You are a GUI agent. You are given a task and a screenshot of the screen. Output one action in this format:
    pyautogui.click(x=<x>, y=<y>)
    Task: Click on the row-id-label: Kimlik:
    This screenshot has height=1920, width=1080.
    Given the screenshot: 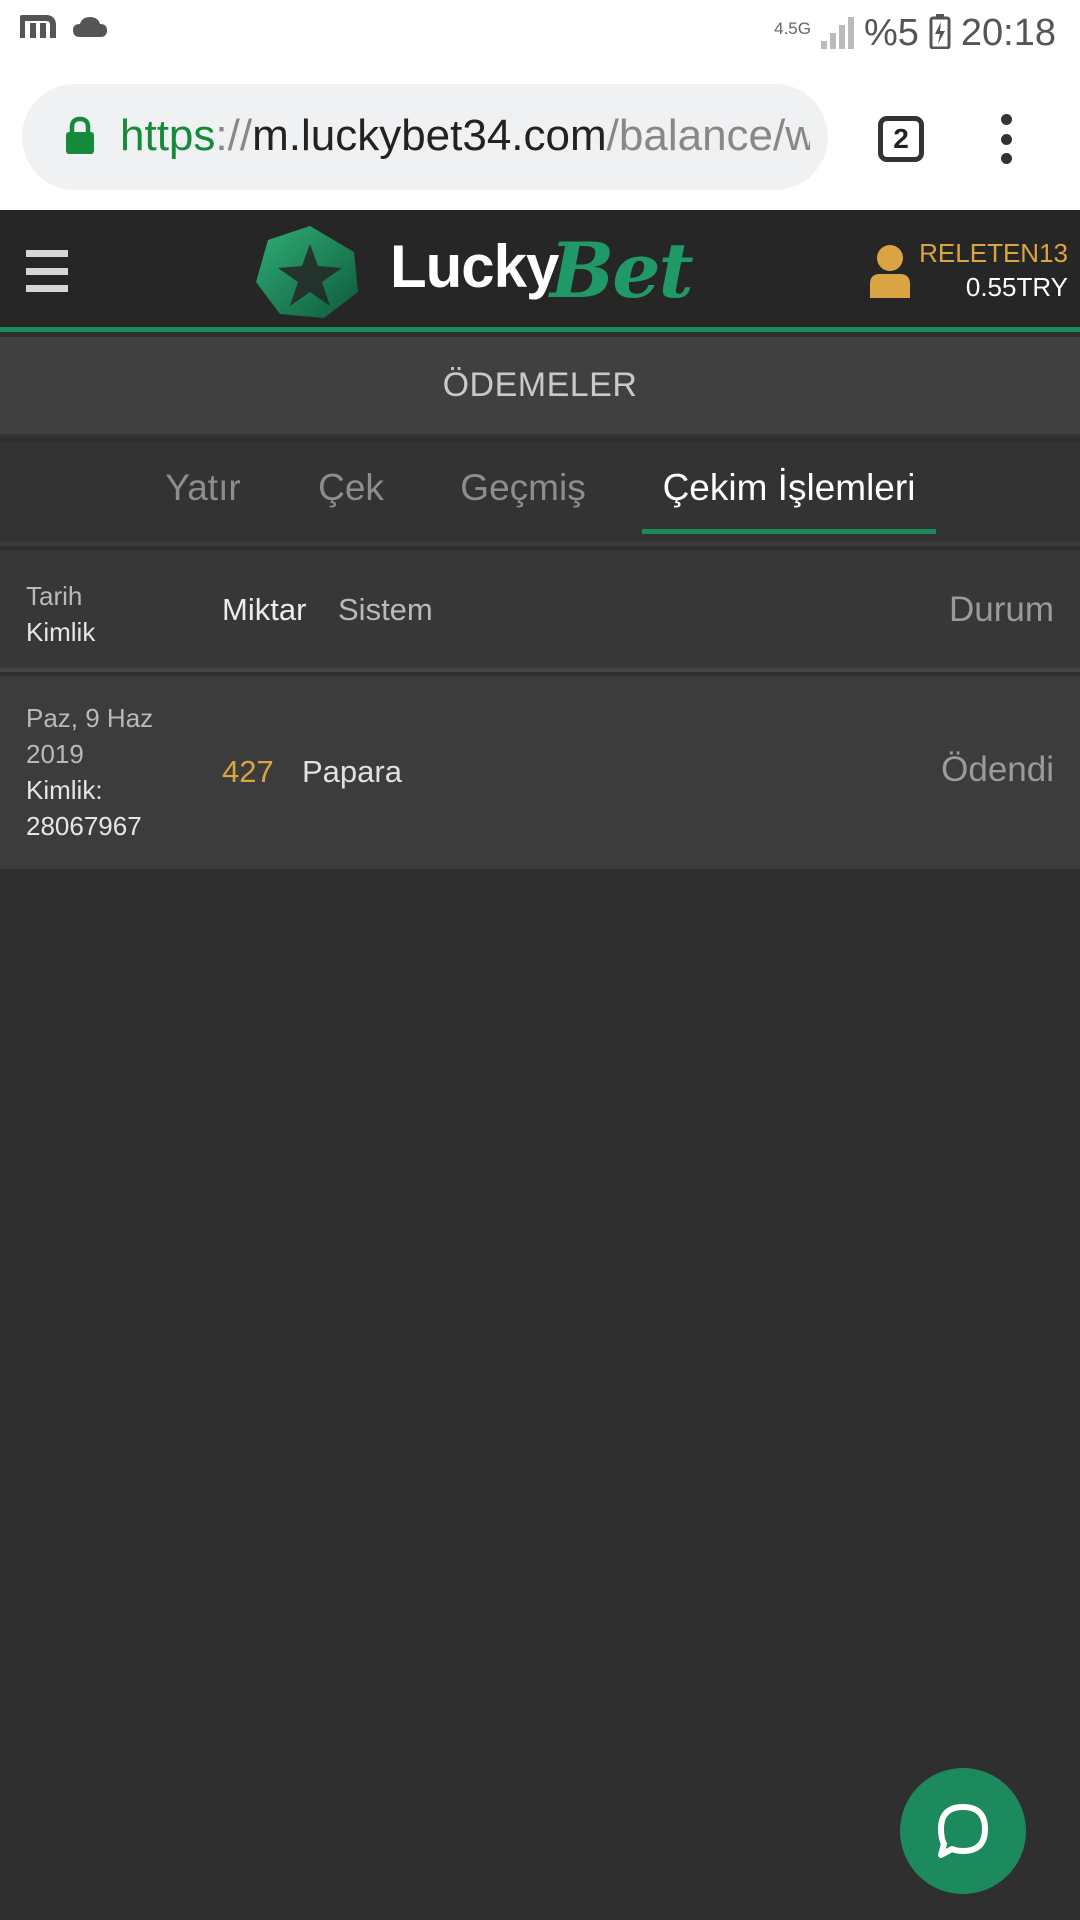 What is the action you would take?
    pyautogui.click(x=64, y=790)
    